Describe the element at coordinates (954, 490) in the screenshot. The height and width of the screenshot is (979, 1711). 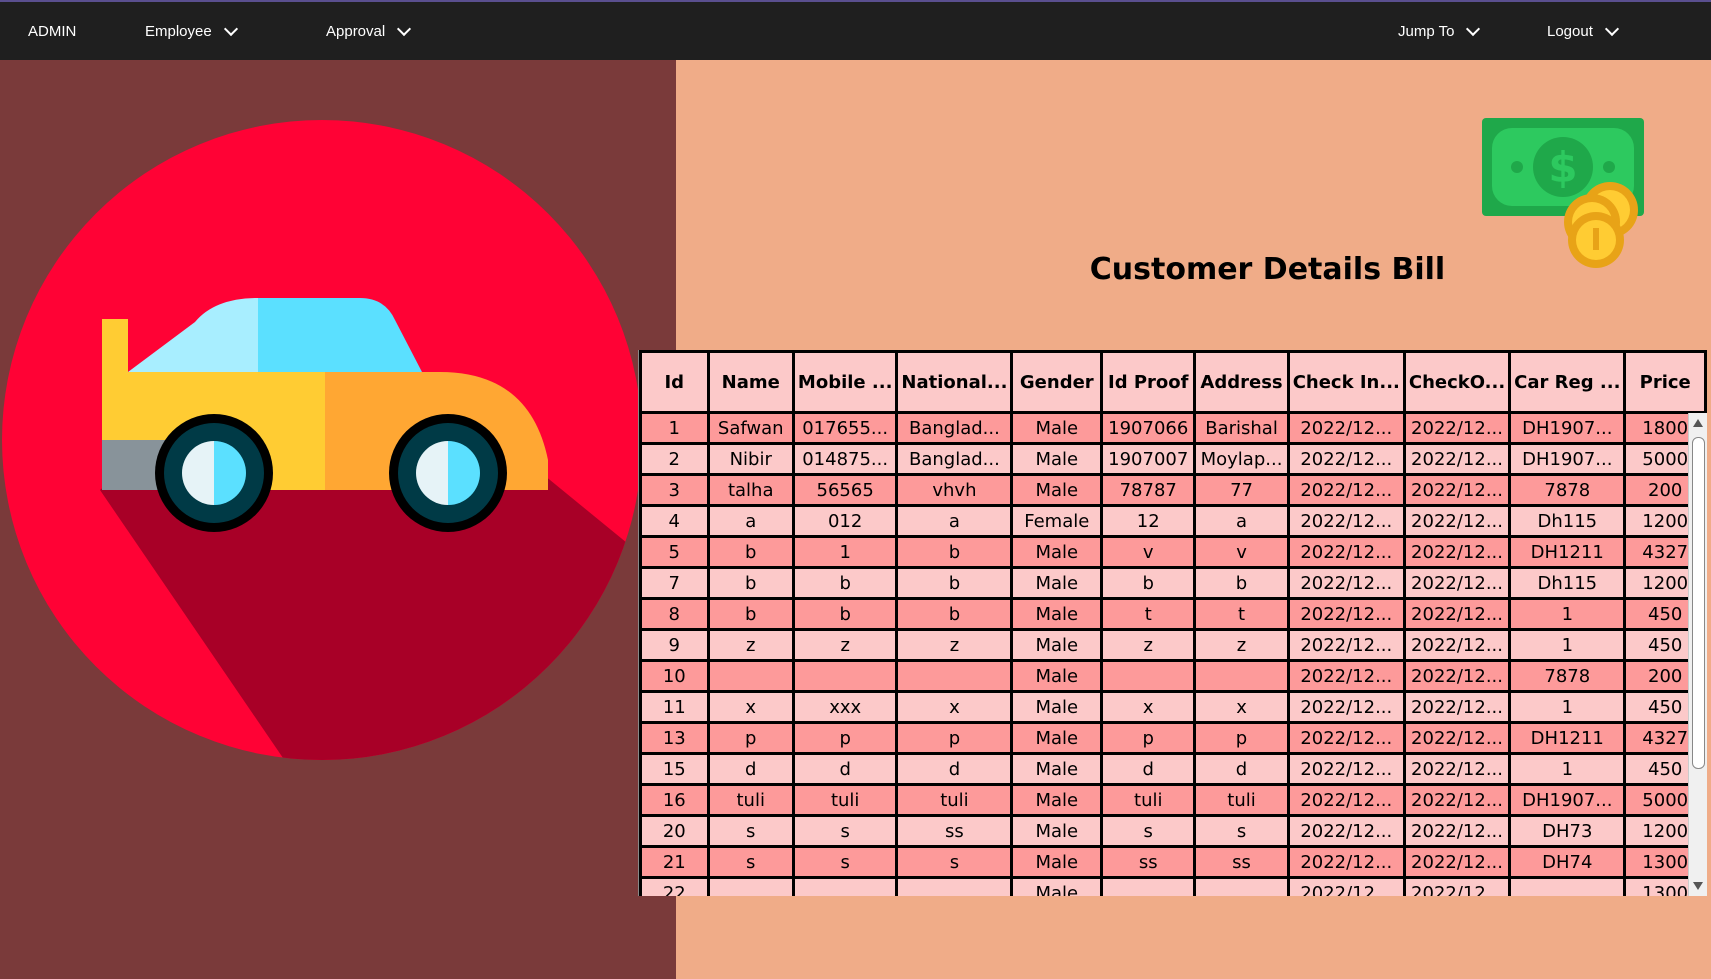
I see `table-cell: vhvh` at that location.